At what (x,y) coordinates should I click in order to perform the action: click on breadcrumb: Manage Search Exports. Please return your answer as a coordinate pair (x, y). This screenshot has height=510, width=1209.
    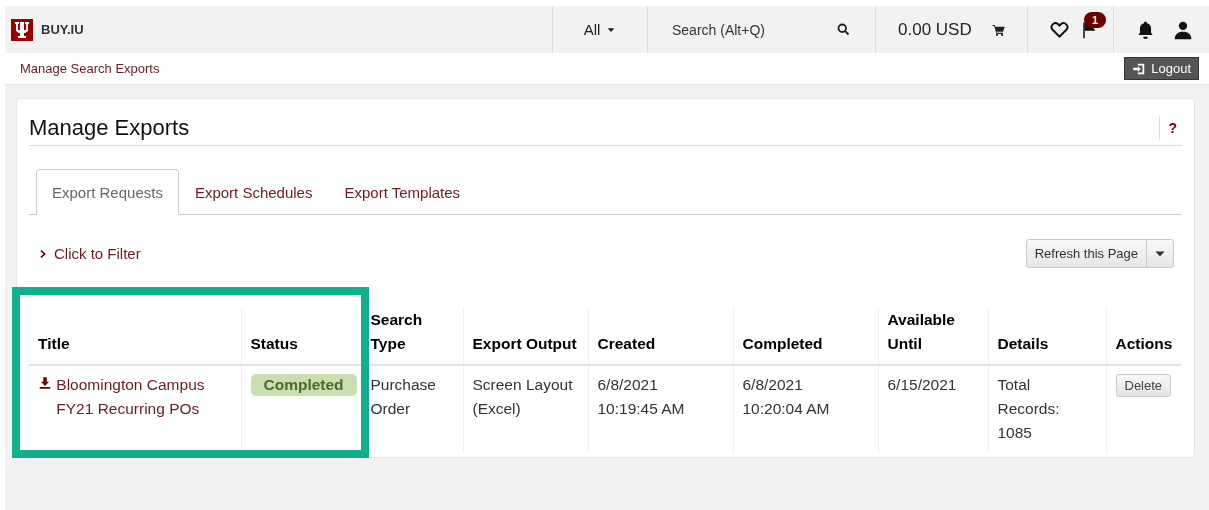
    Looking at the image, I should click on (90, 68).